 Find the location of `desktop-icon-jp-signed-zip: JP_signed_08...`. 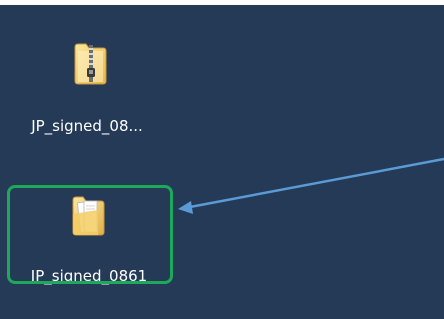

desktop-icon-jp-signed-zip: JP_signed_08... is located at coordinates (90, 88).